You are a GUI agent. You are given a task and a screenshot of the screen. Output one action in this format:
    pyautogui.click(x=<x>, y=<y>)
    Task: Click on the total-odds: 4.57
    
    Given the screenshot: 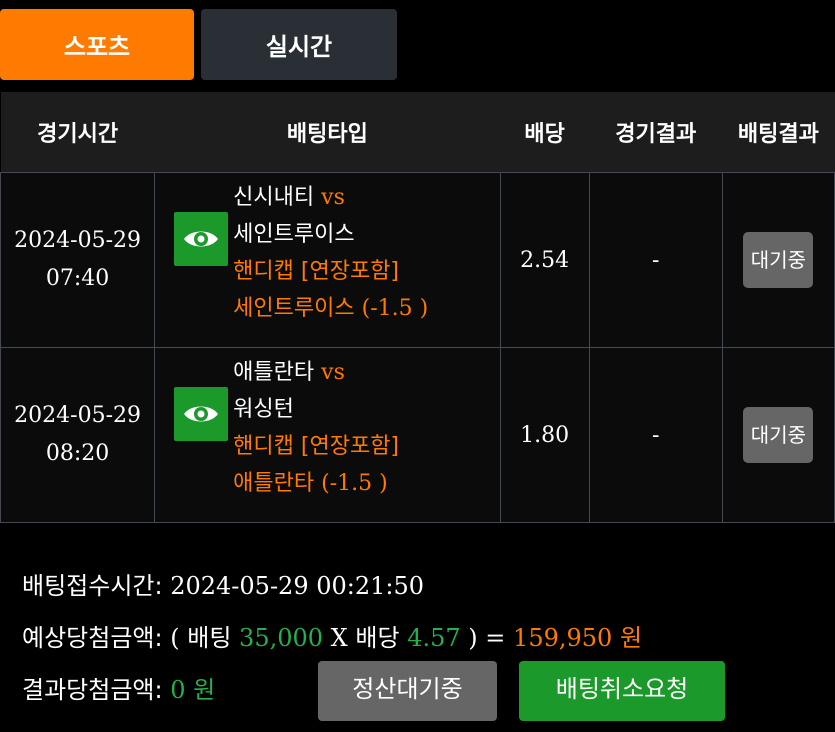 What is the action you would take?
    pyautogui.click(x=434, y=638)
    